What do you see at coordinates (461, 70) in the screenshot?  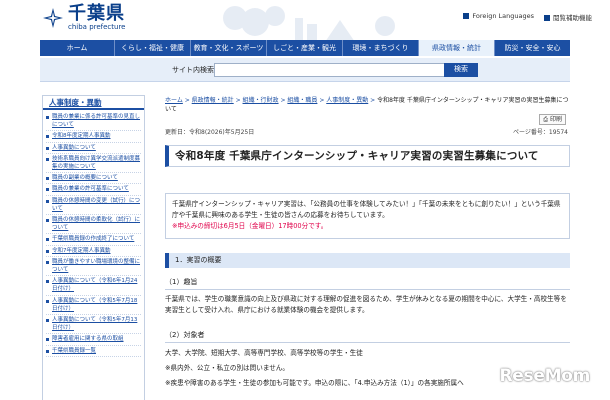 I see `search-button: 検索` at bounding box center [461, 70].